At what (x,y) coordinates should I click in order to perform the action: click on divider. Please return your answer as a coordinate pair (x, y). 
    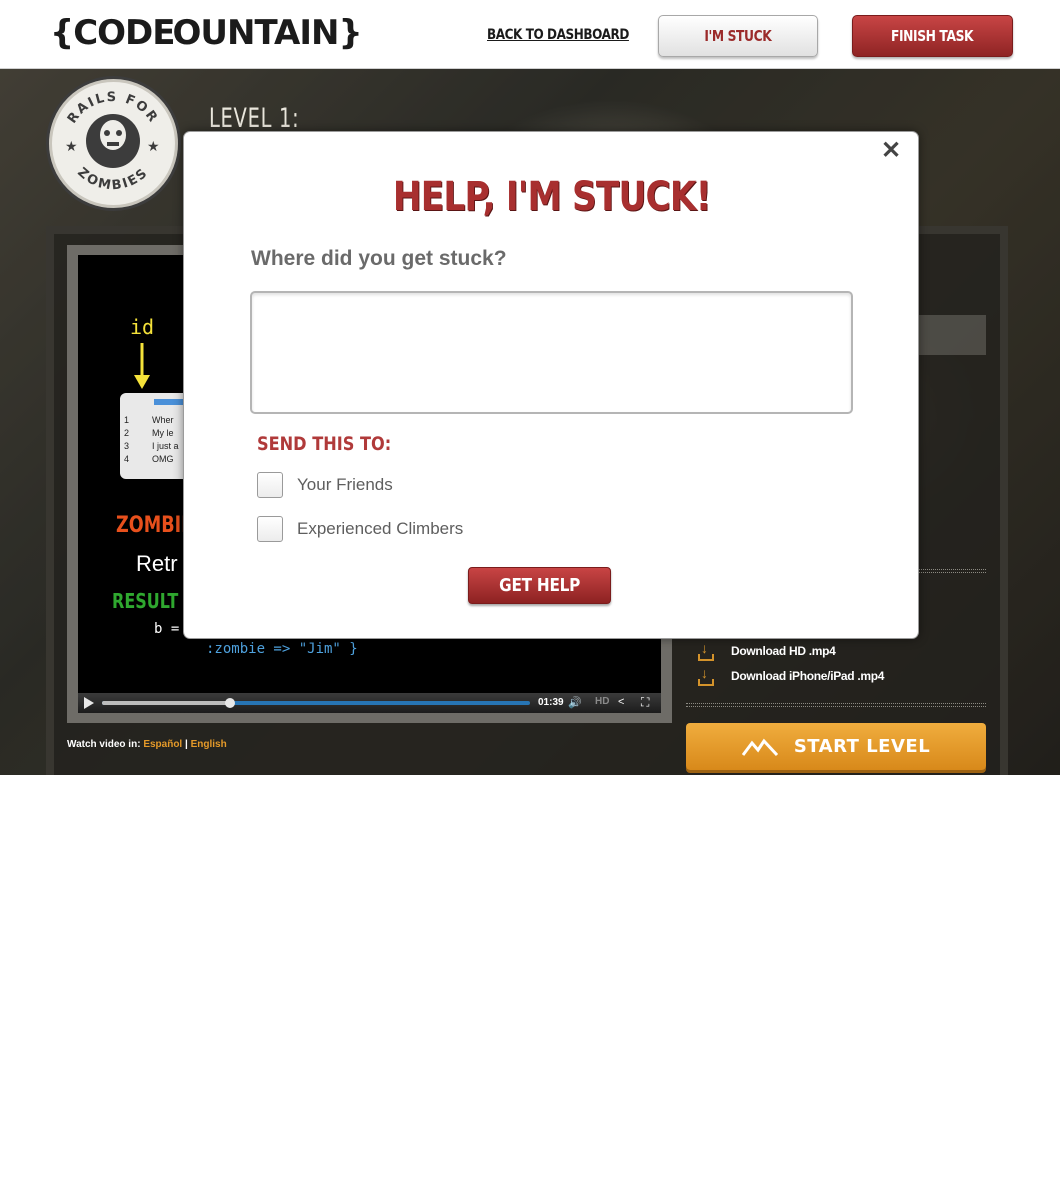
    Looking at the image, I should click on (836, 705).